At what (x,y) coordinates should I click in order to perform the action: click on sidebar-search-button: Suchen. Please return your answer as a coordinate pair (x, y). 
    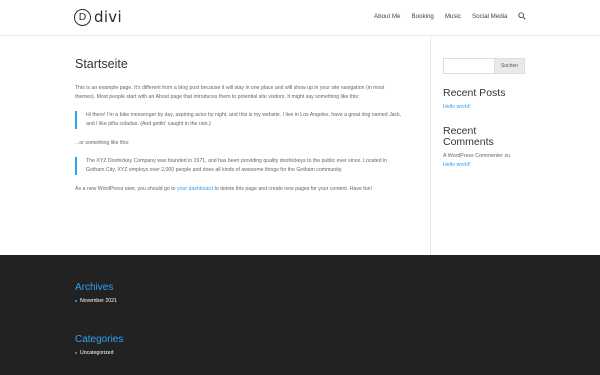
    Looking at the image, I should click on (510, 66).